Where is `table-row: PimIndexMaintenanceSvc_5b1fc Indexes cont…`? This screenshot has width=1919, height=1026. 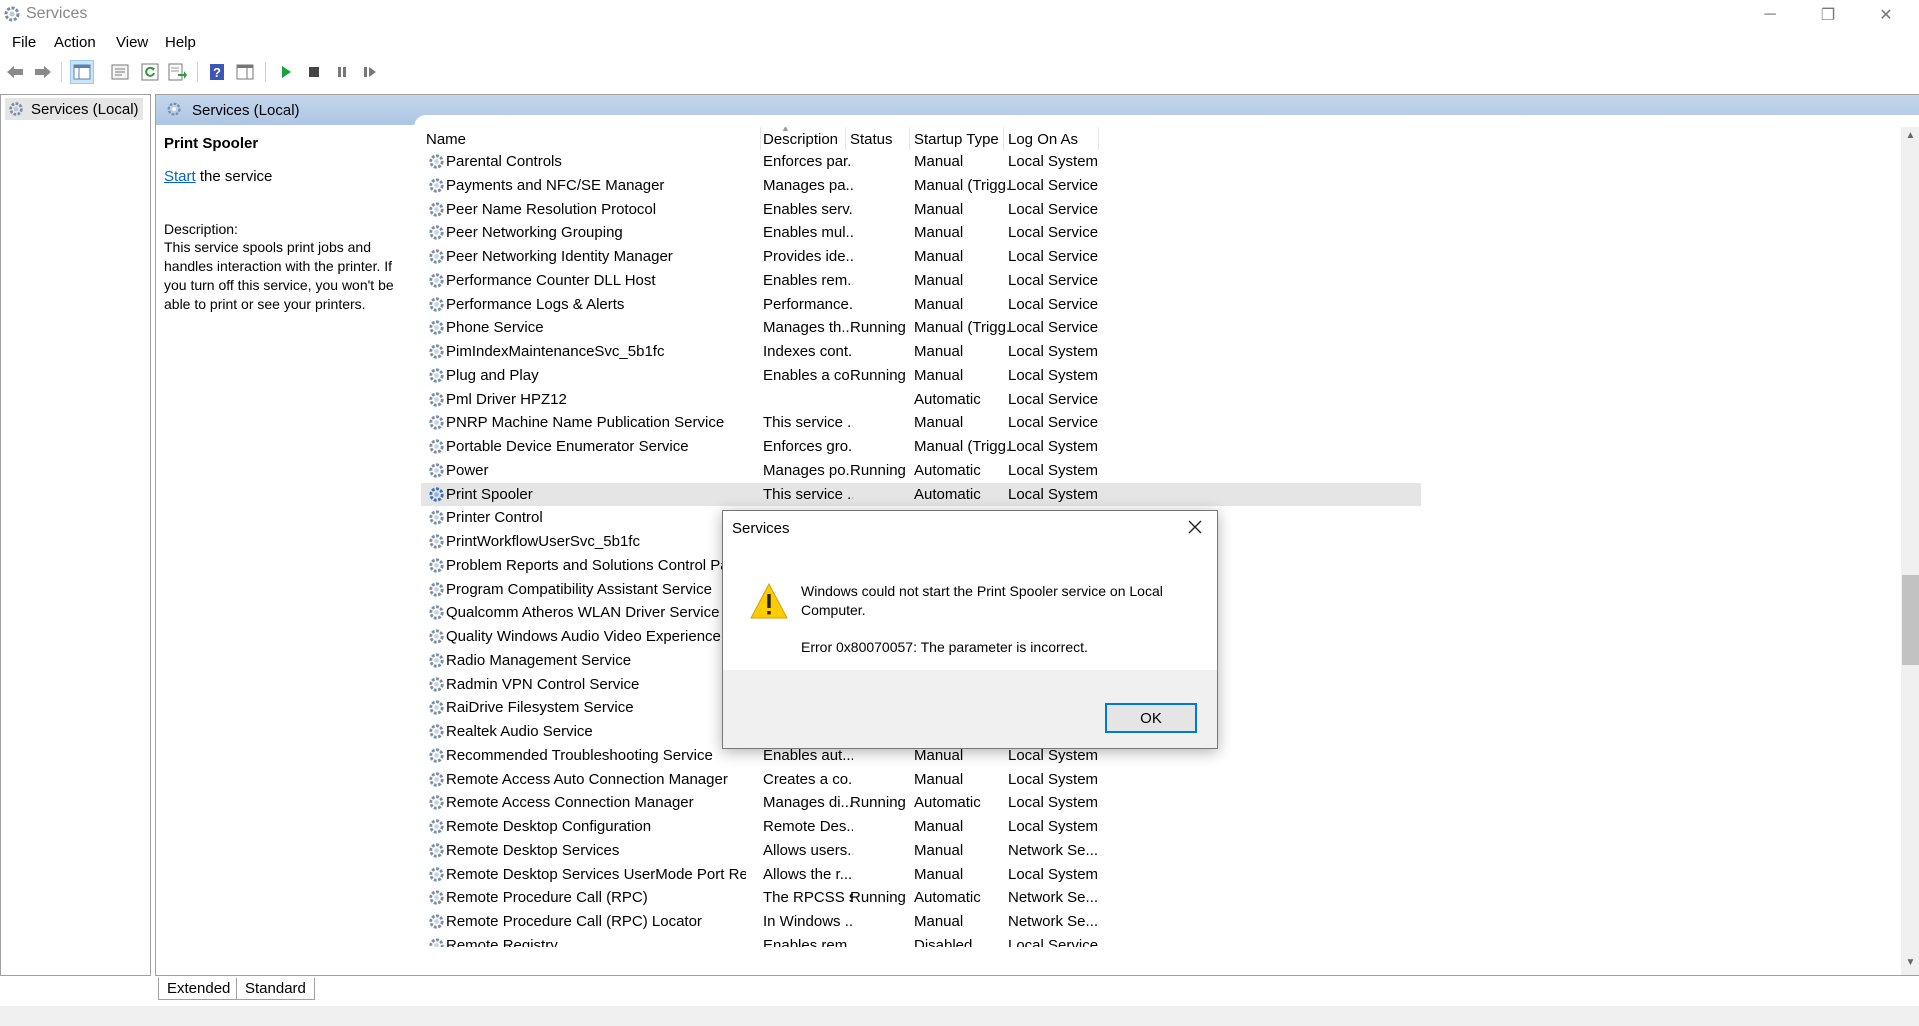
table-row: PimIndexMaintenanceSvc_5b1fc Indexes cont… is located at coordinates (921, 352).